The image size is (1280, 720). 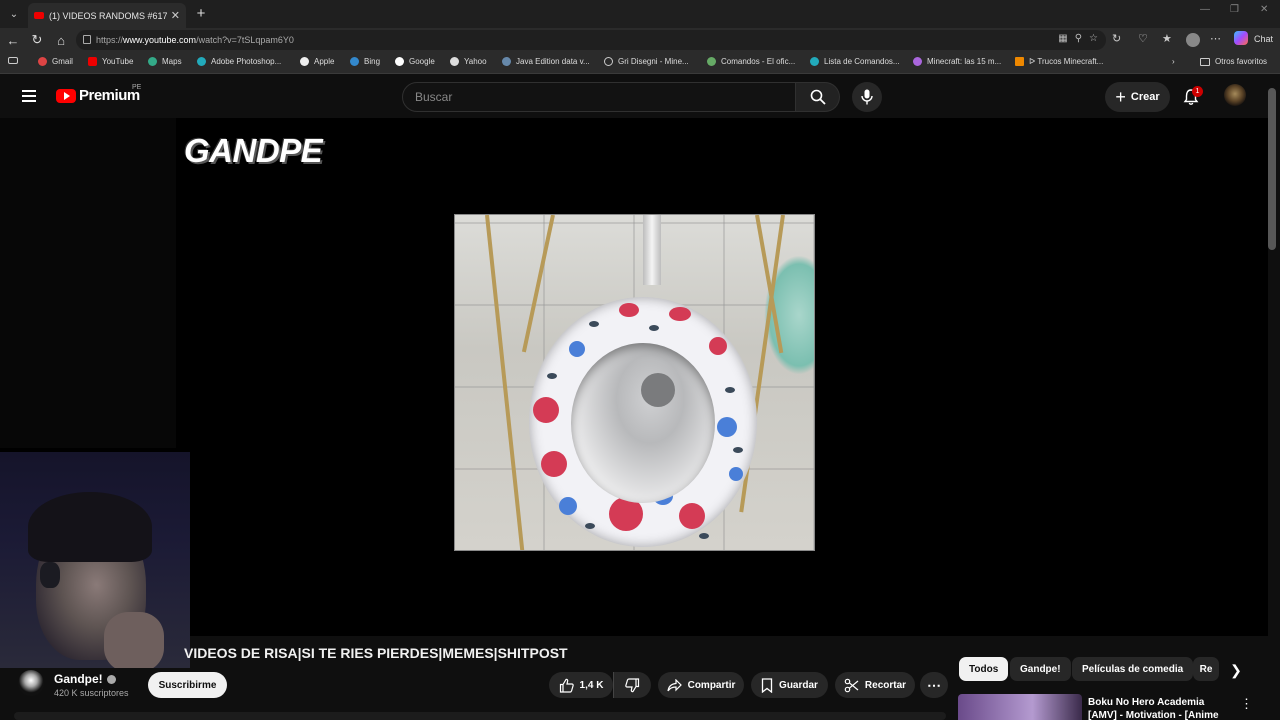 What do you see at coordinates (1145, 97) in the screenshot?
I see `create-label: Crear` at bounding box center [1145, 97].